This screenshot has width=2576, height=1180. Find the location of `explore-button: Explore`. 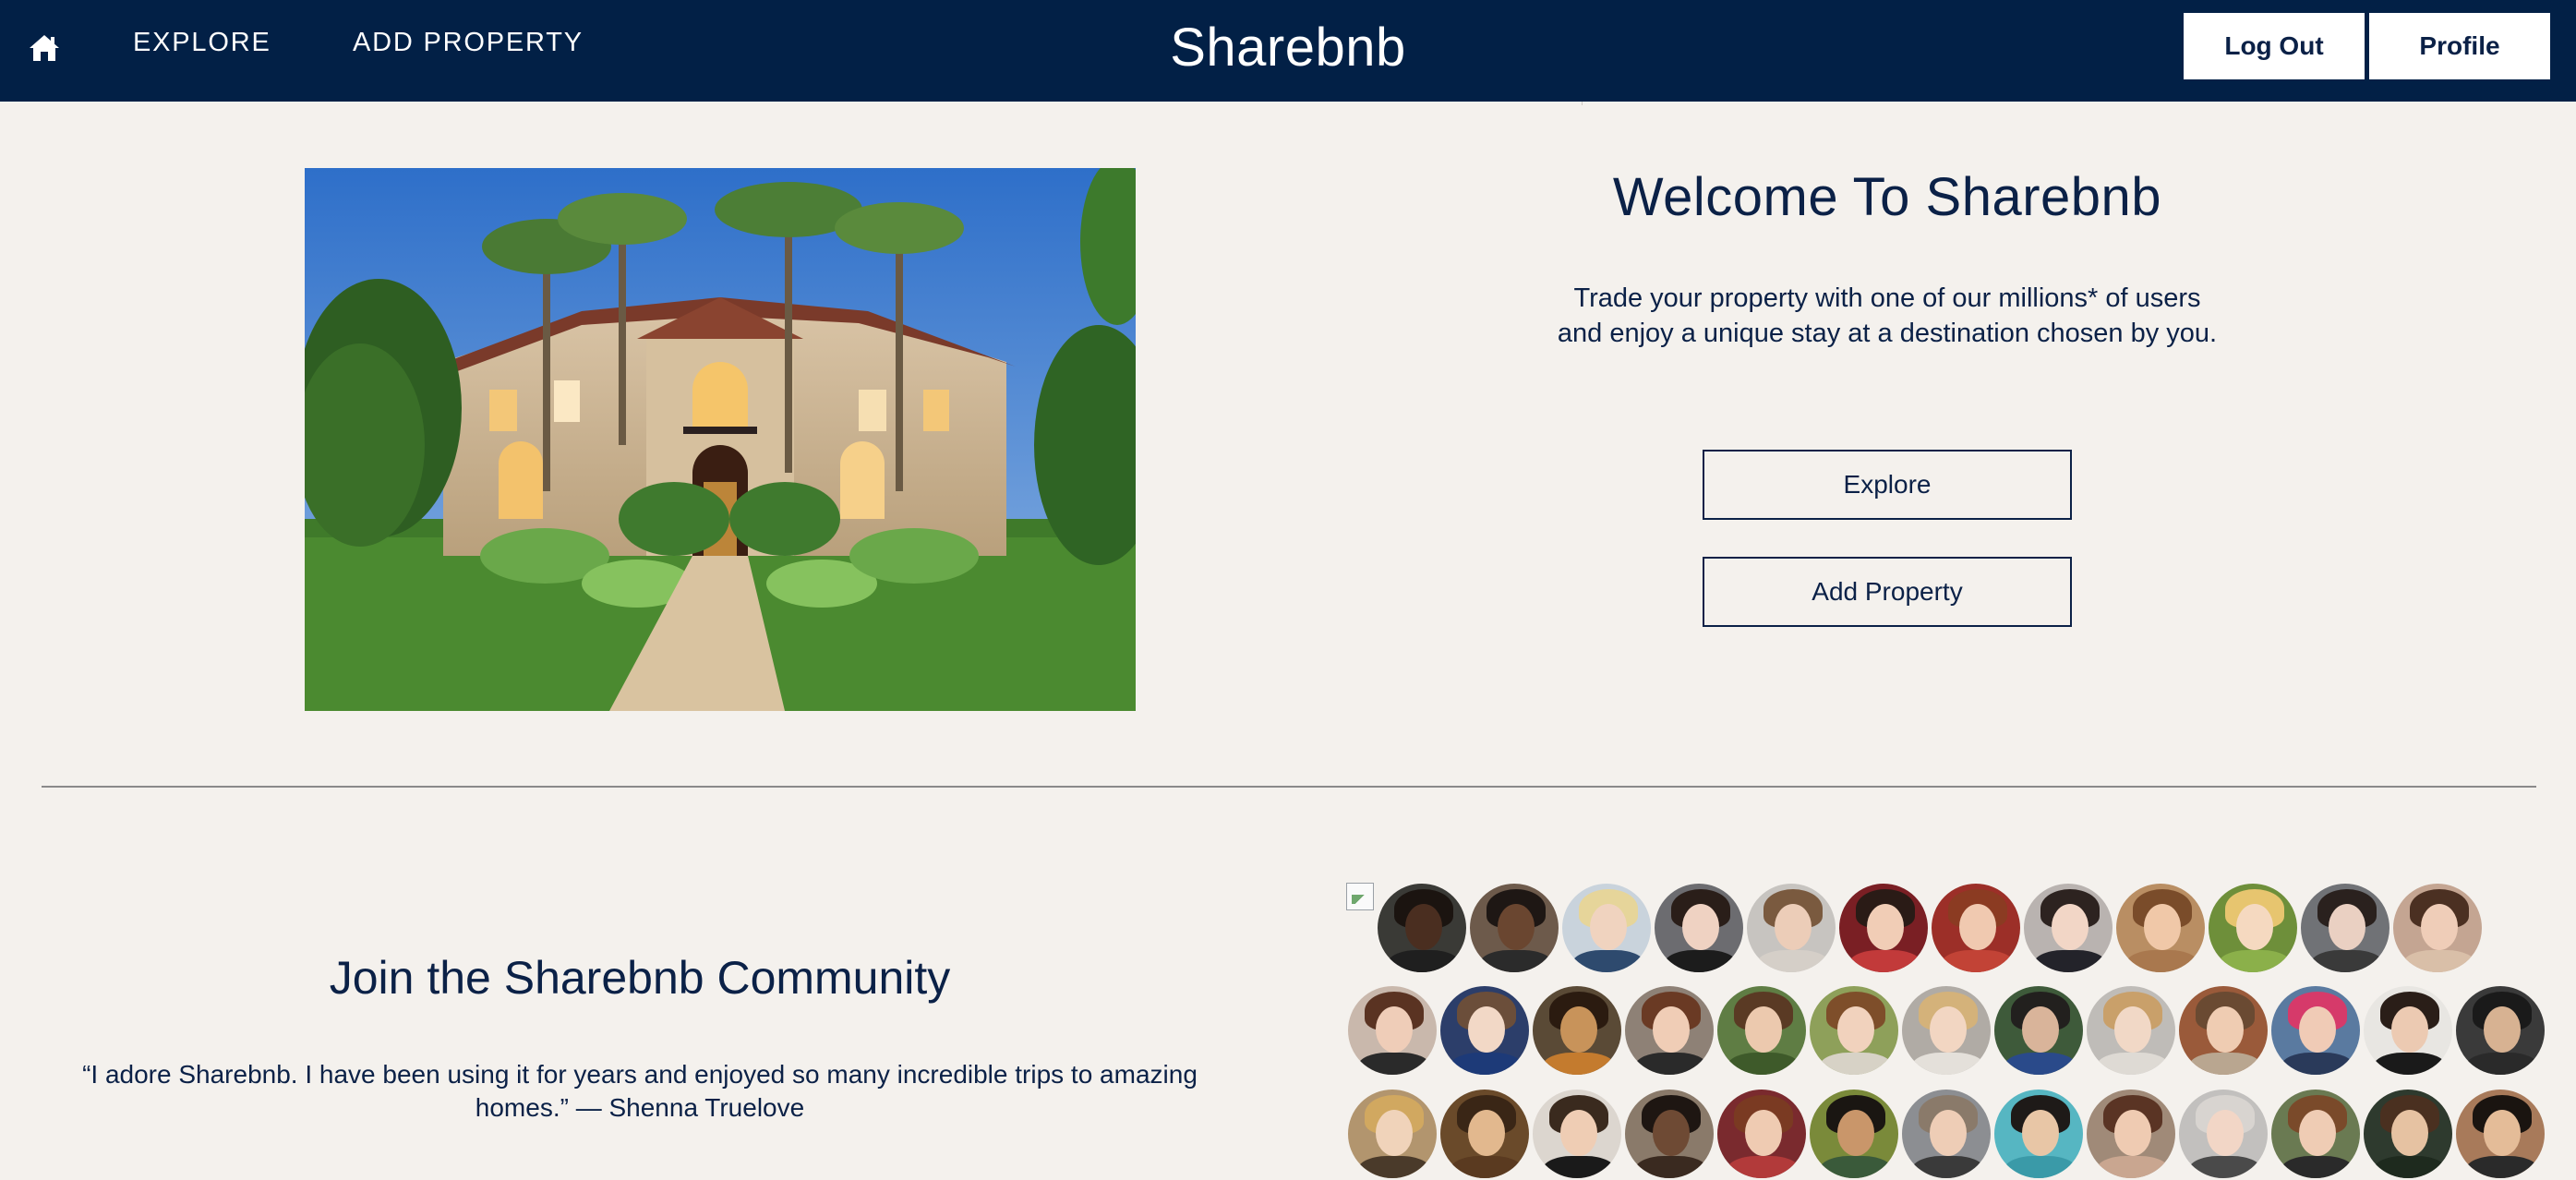

explore-button: Explore is located at coordinates (1887, 485).